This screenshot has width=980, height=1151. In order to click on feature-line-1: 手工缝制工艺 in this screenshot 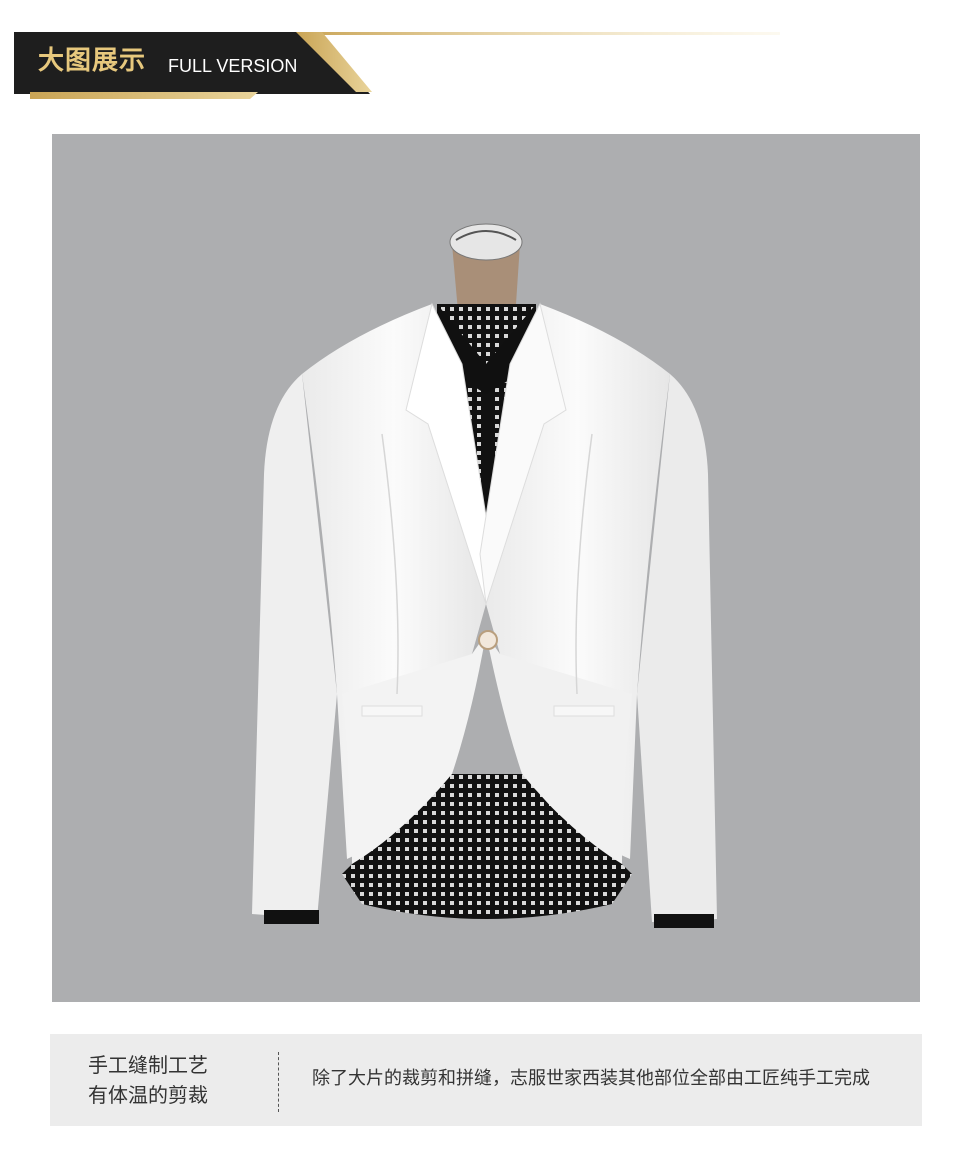, I will do `click(148, 1065)`.